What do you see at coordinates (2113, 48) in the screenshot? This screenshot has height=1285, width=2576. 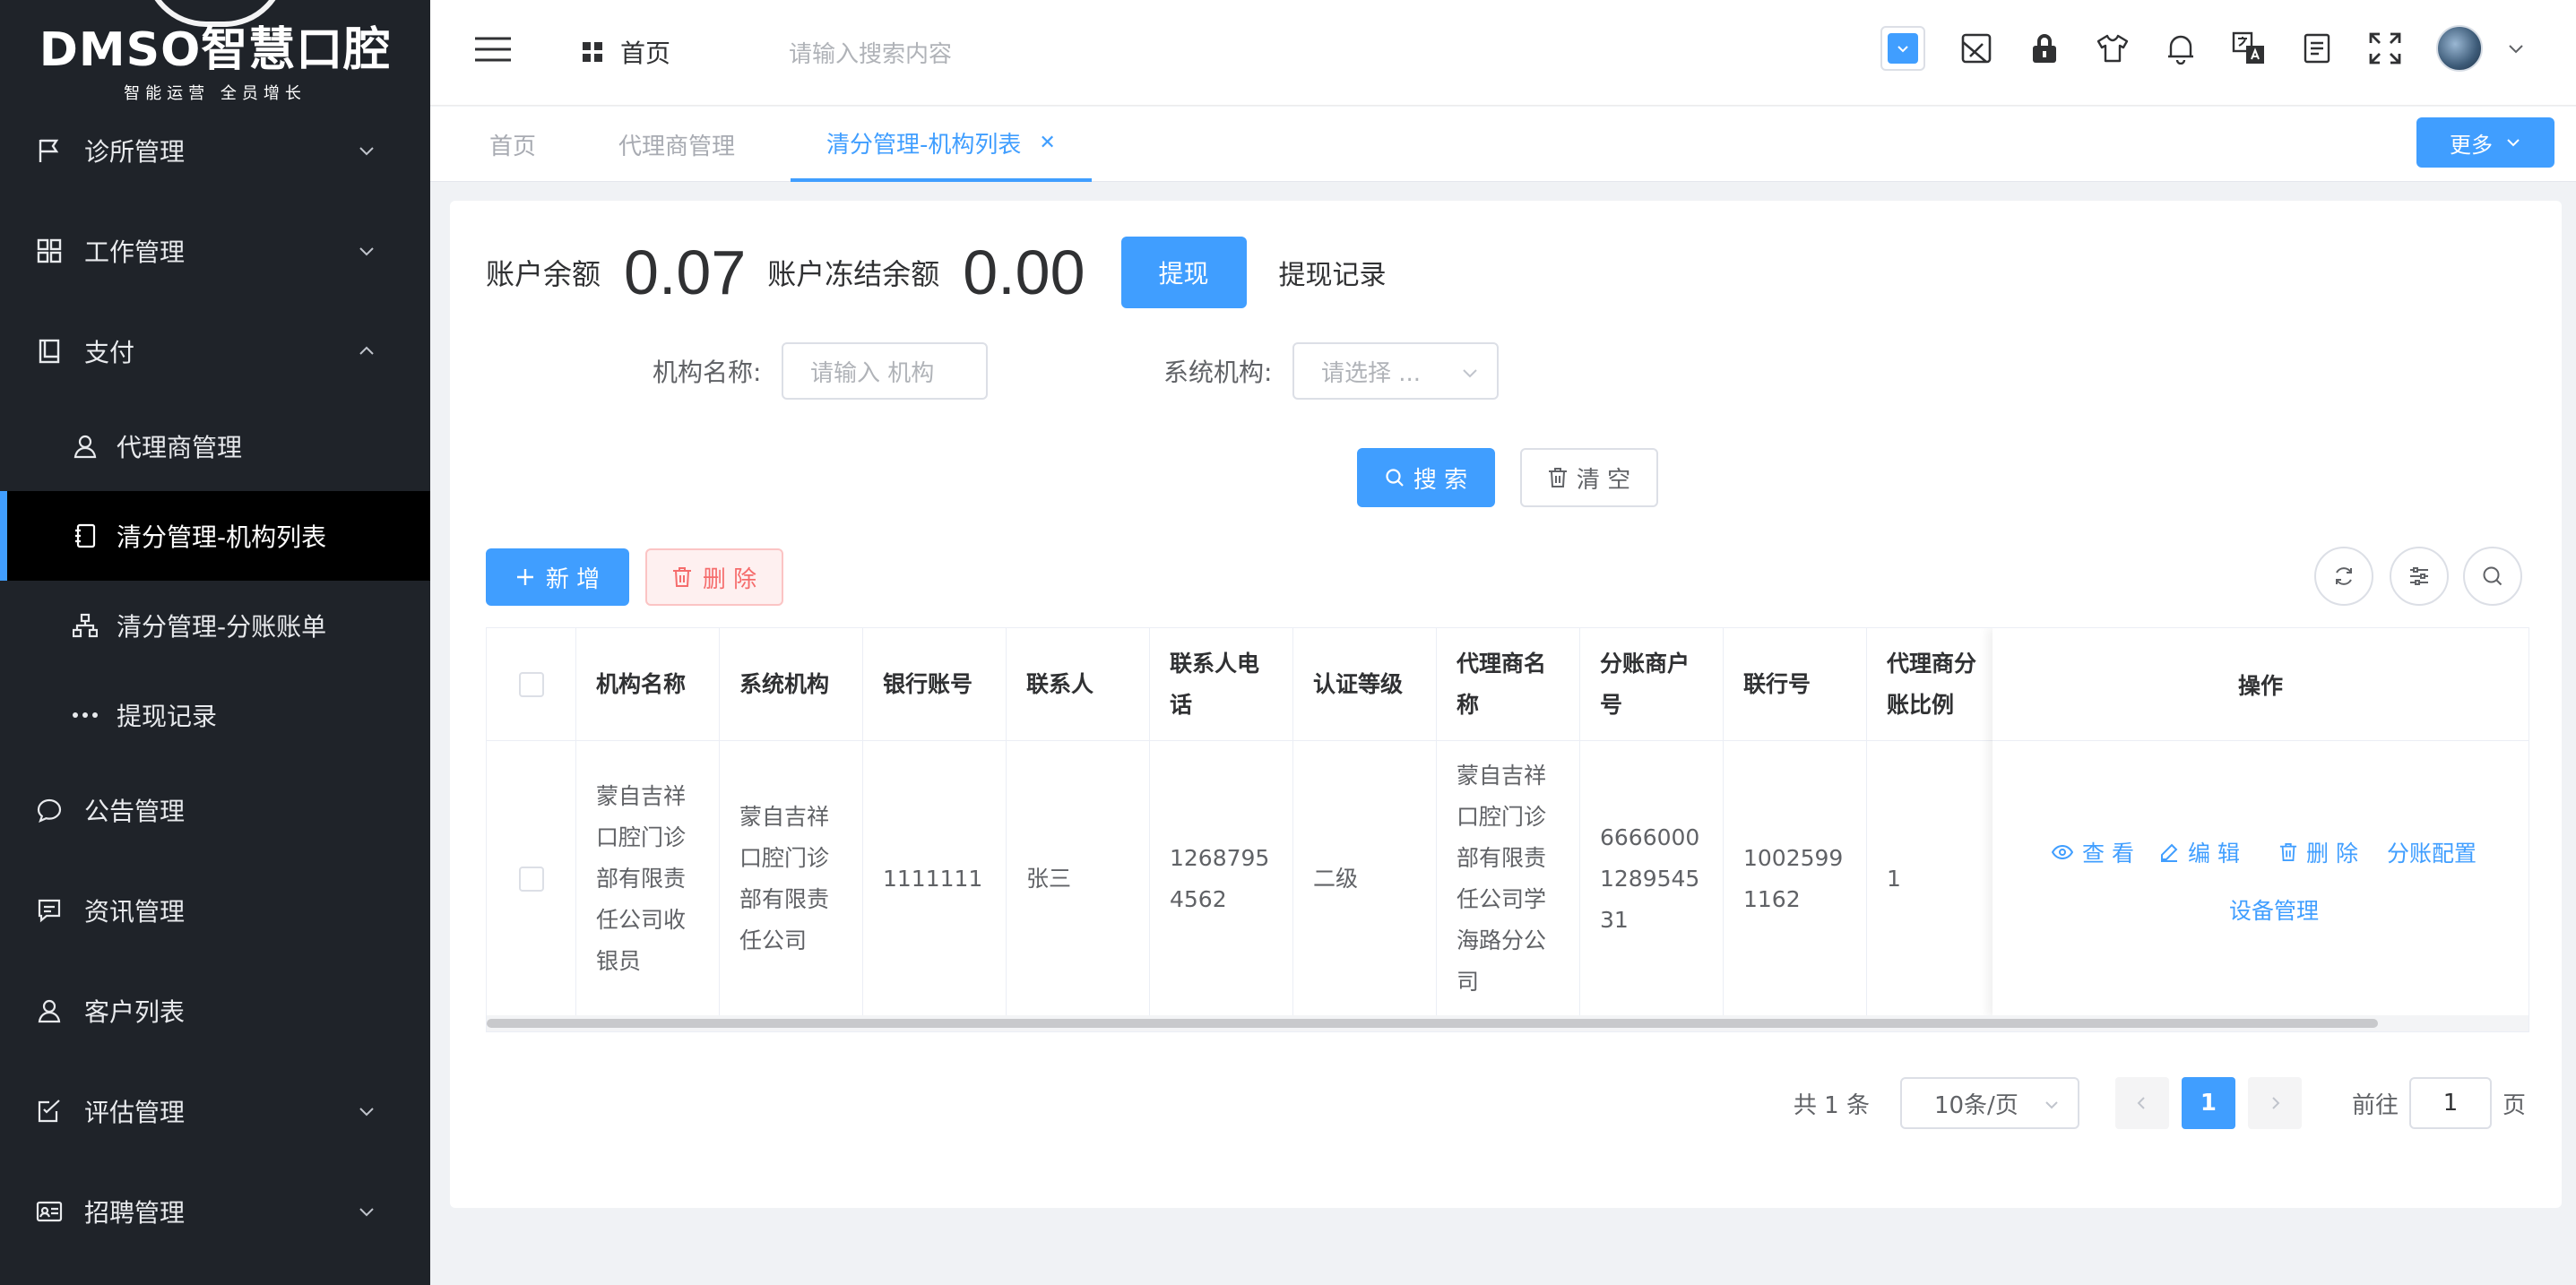 I see `shirt-icon` at bounding box center [2113, 48].